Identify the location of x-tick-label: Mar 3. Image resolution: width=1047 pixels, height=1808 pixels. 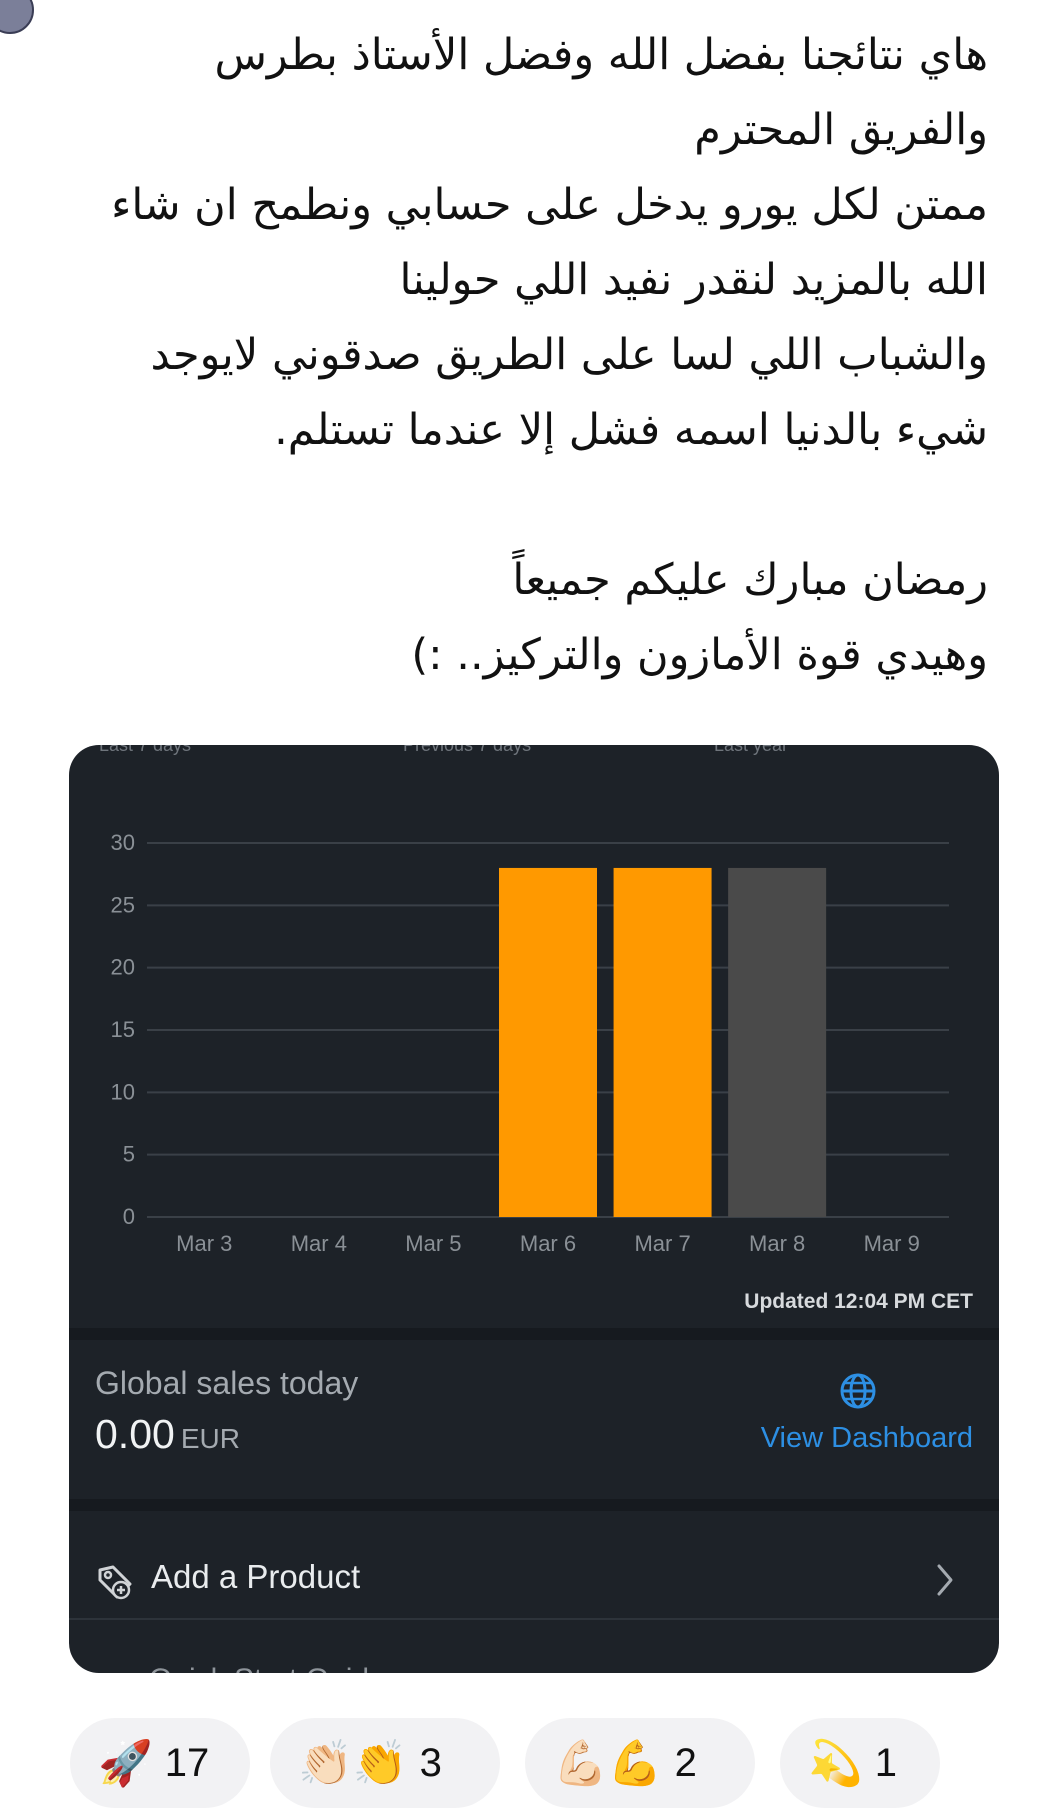
(204, 1243).